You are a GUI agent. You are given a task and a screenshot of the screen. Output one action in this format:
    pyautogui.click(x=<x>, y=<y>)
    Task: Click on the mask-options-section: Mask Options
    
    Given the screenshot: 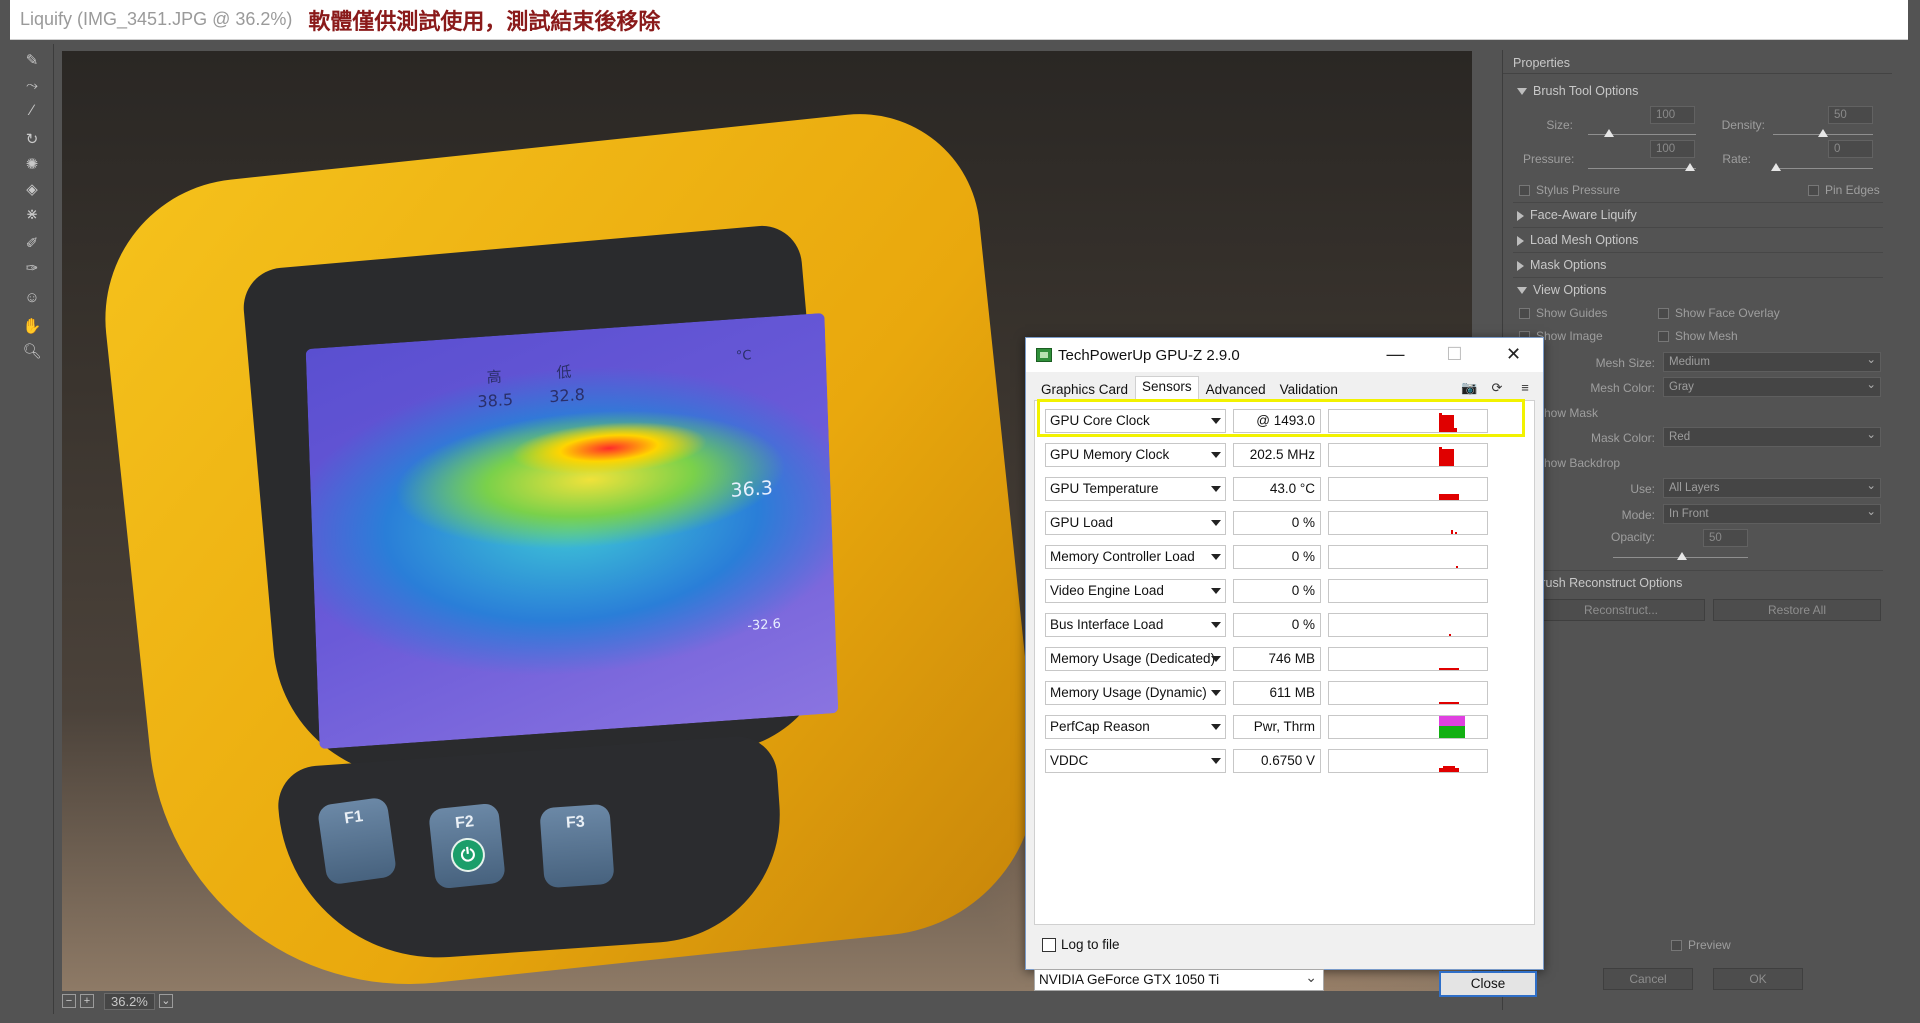 What is the action you would take?
    pyautogui.click(x=1561, y=265)
    